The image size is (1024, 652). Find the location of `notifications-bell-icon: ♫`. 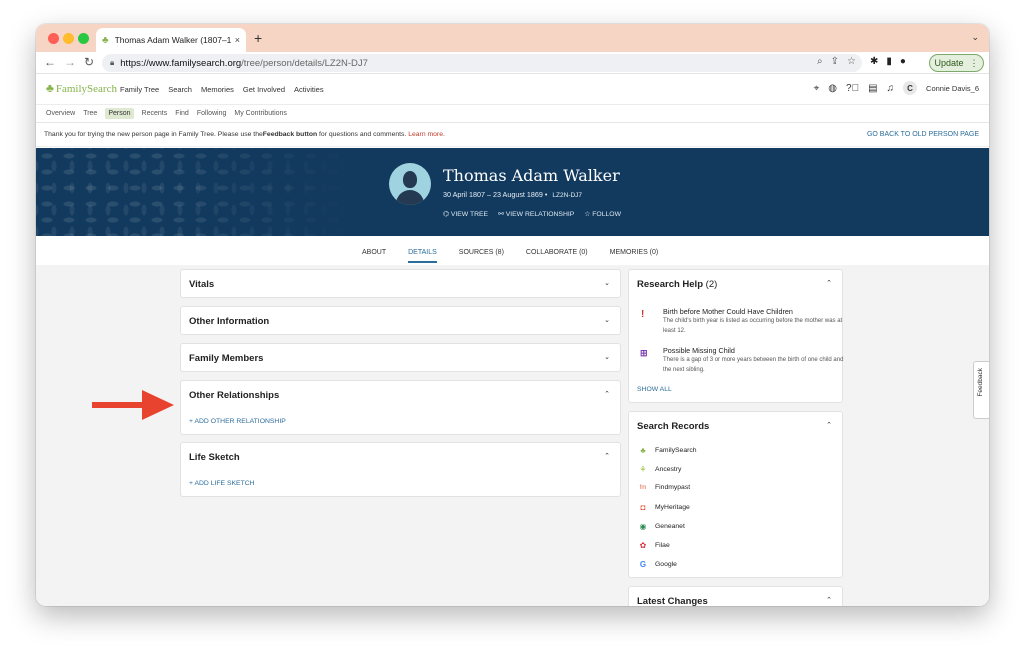

notifications-bell-icon: ♫ is located at coordinates (891, 88).